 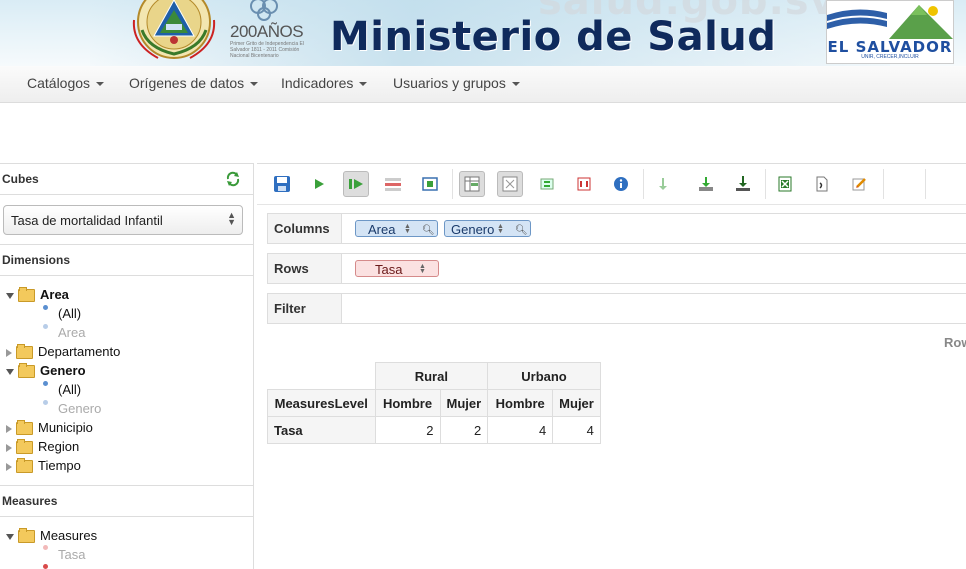 What do you see at coordinates (69, 313) in the screenshot?
I see `tree-member-area-all: (All)` at bounding box center [69, 313].